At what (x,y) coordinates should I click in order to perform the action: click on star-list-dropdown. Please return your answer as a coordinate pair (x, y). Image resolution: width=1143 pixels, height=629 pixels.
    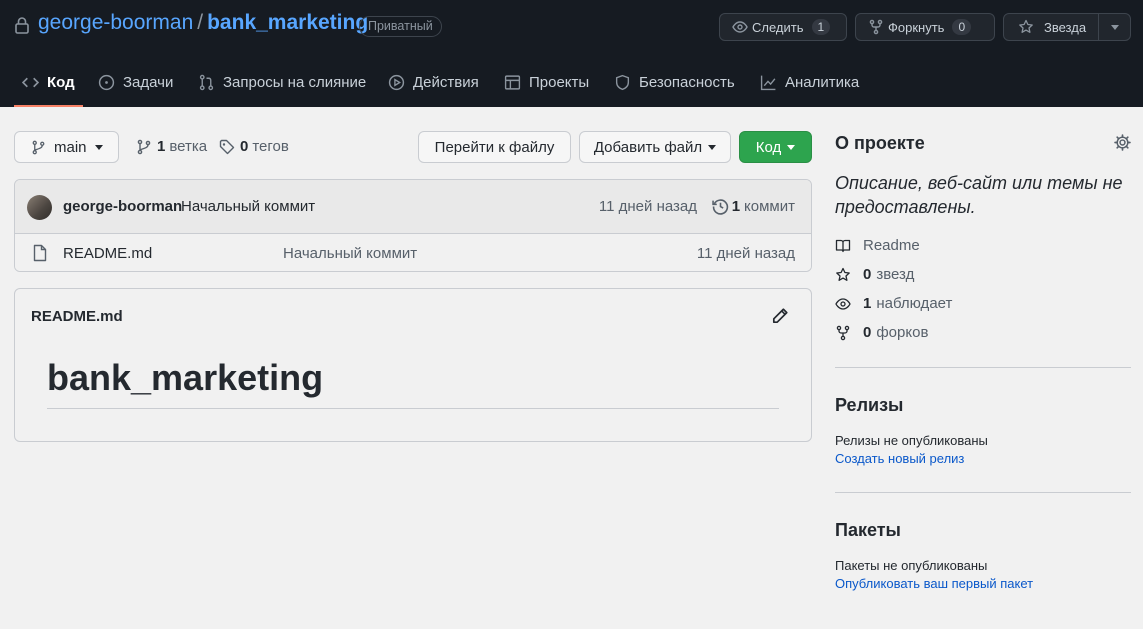
    Looking at the image, I should click on (1114, 27).